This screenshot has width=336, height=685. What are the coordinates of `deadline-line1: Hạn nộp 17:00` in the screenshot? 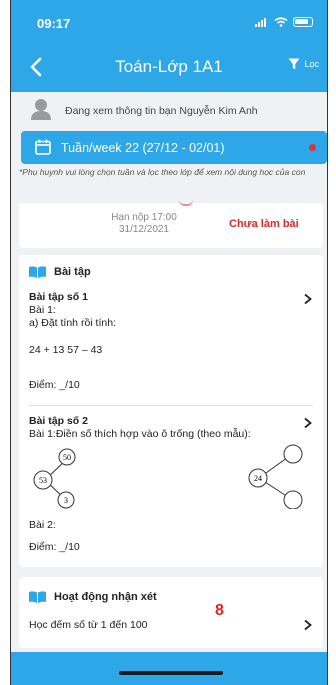 It's located at (144, 217).